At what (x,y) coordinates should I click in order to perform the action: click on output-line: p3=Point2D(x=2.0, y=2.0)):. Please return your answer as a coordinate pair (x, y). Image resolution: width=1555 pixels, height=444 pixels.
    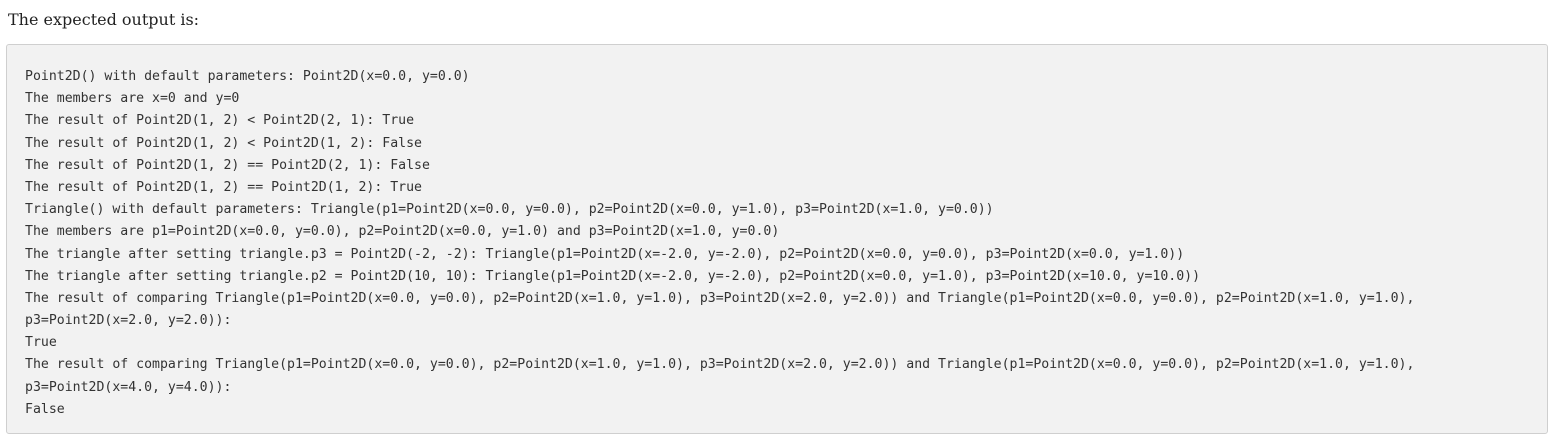
    Looking at the image, I should click on (128, 321).